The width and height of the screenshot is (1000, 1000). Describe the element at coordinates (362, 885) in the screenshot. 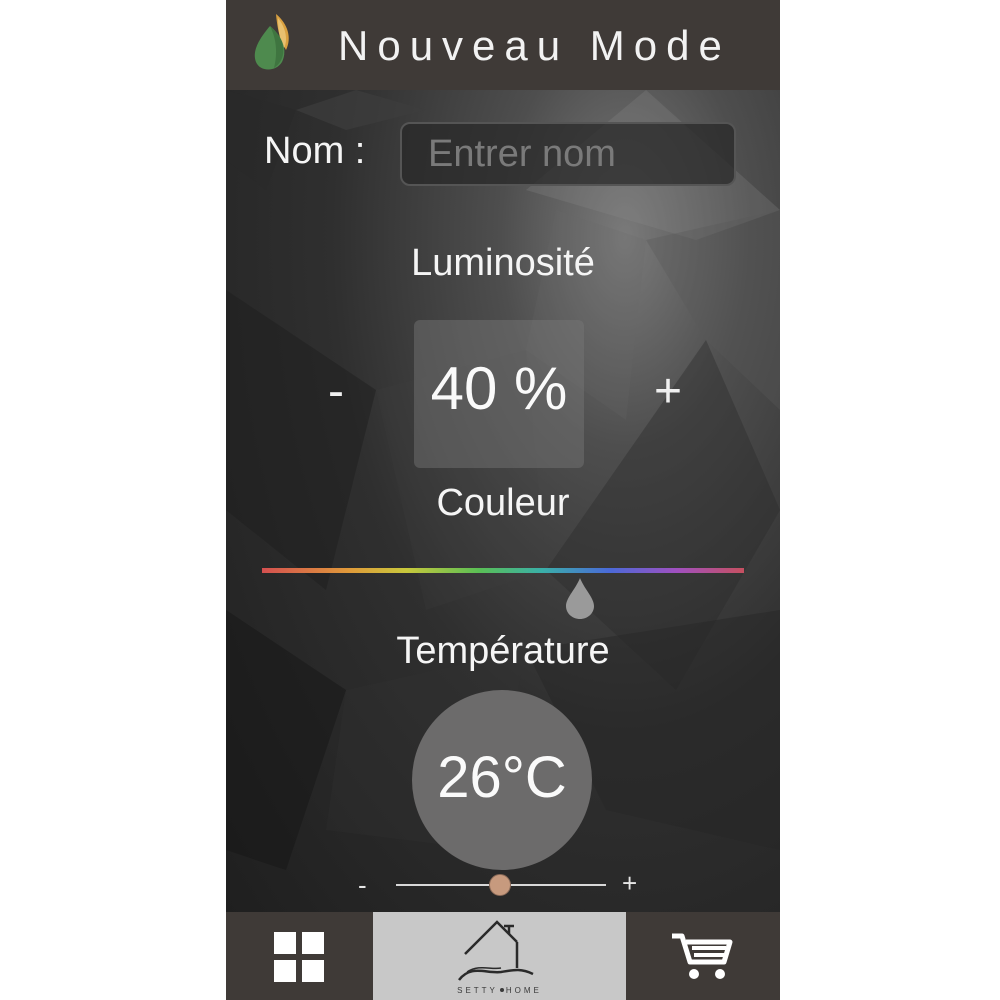

I see `temperature-decrease-button: -` at that location.